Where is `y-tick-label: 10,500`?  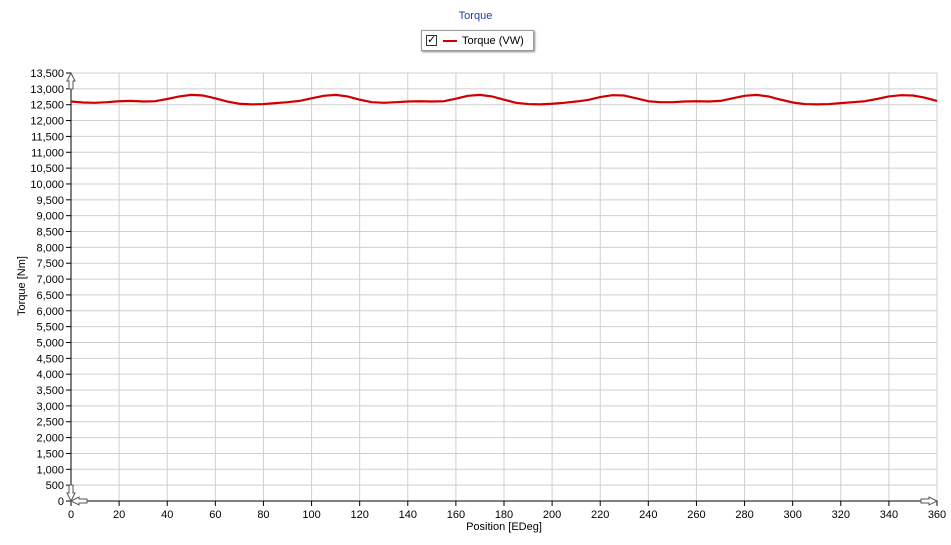 y-tick-label: 10,500 is located at coordinates (47, 169).